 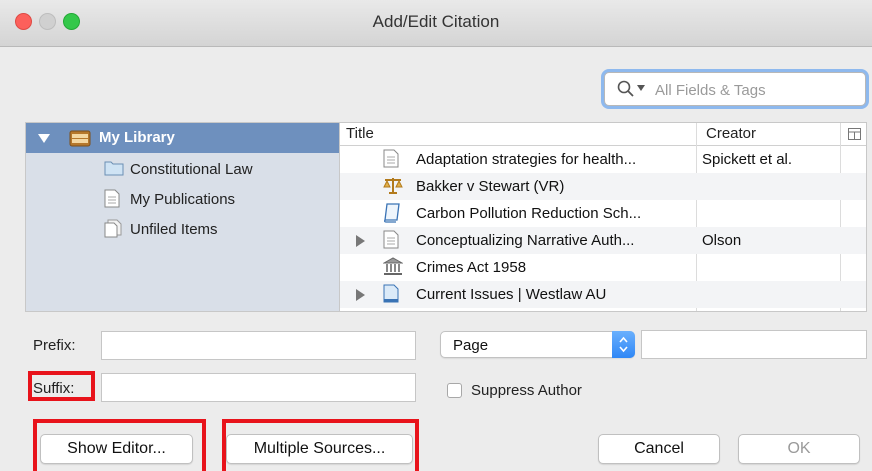 What do you see at coordinates (320, 445) in the screenshot?
I see `annotation-highlight-multiple-sources` at bounding box center [320, 445].